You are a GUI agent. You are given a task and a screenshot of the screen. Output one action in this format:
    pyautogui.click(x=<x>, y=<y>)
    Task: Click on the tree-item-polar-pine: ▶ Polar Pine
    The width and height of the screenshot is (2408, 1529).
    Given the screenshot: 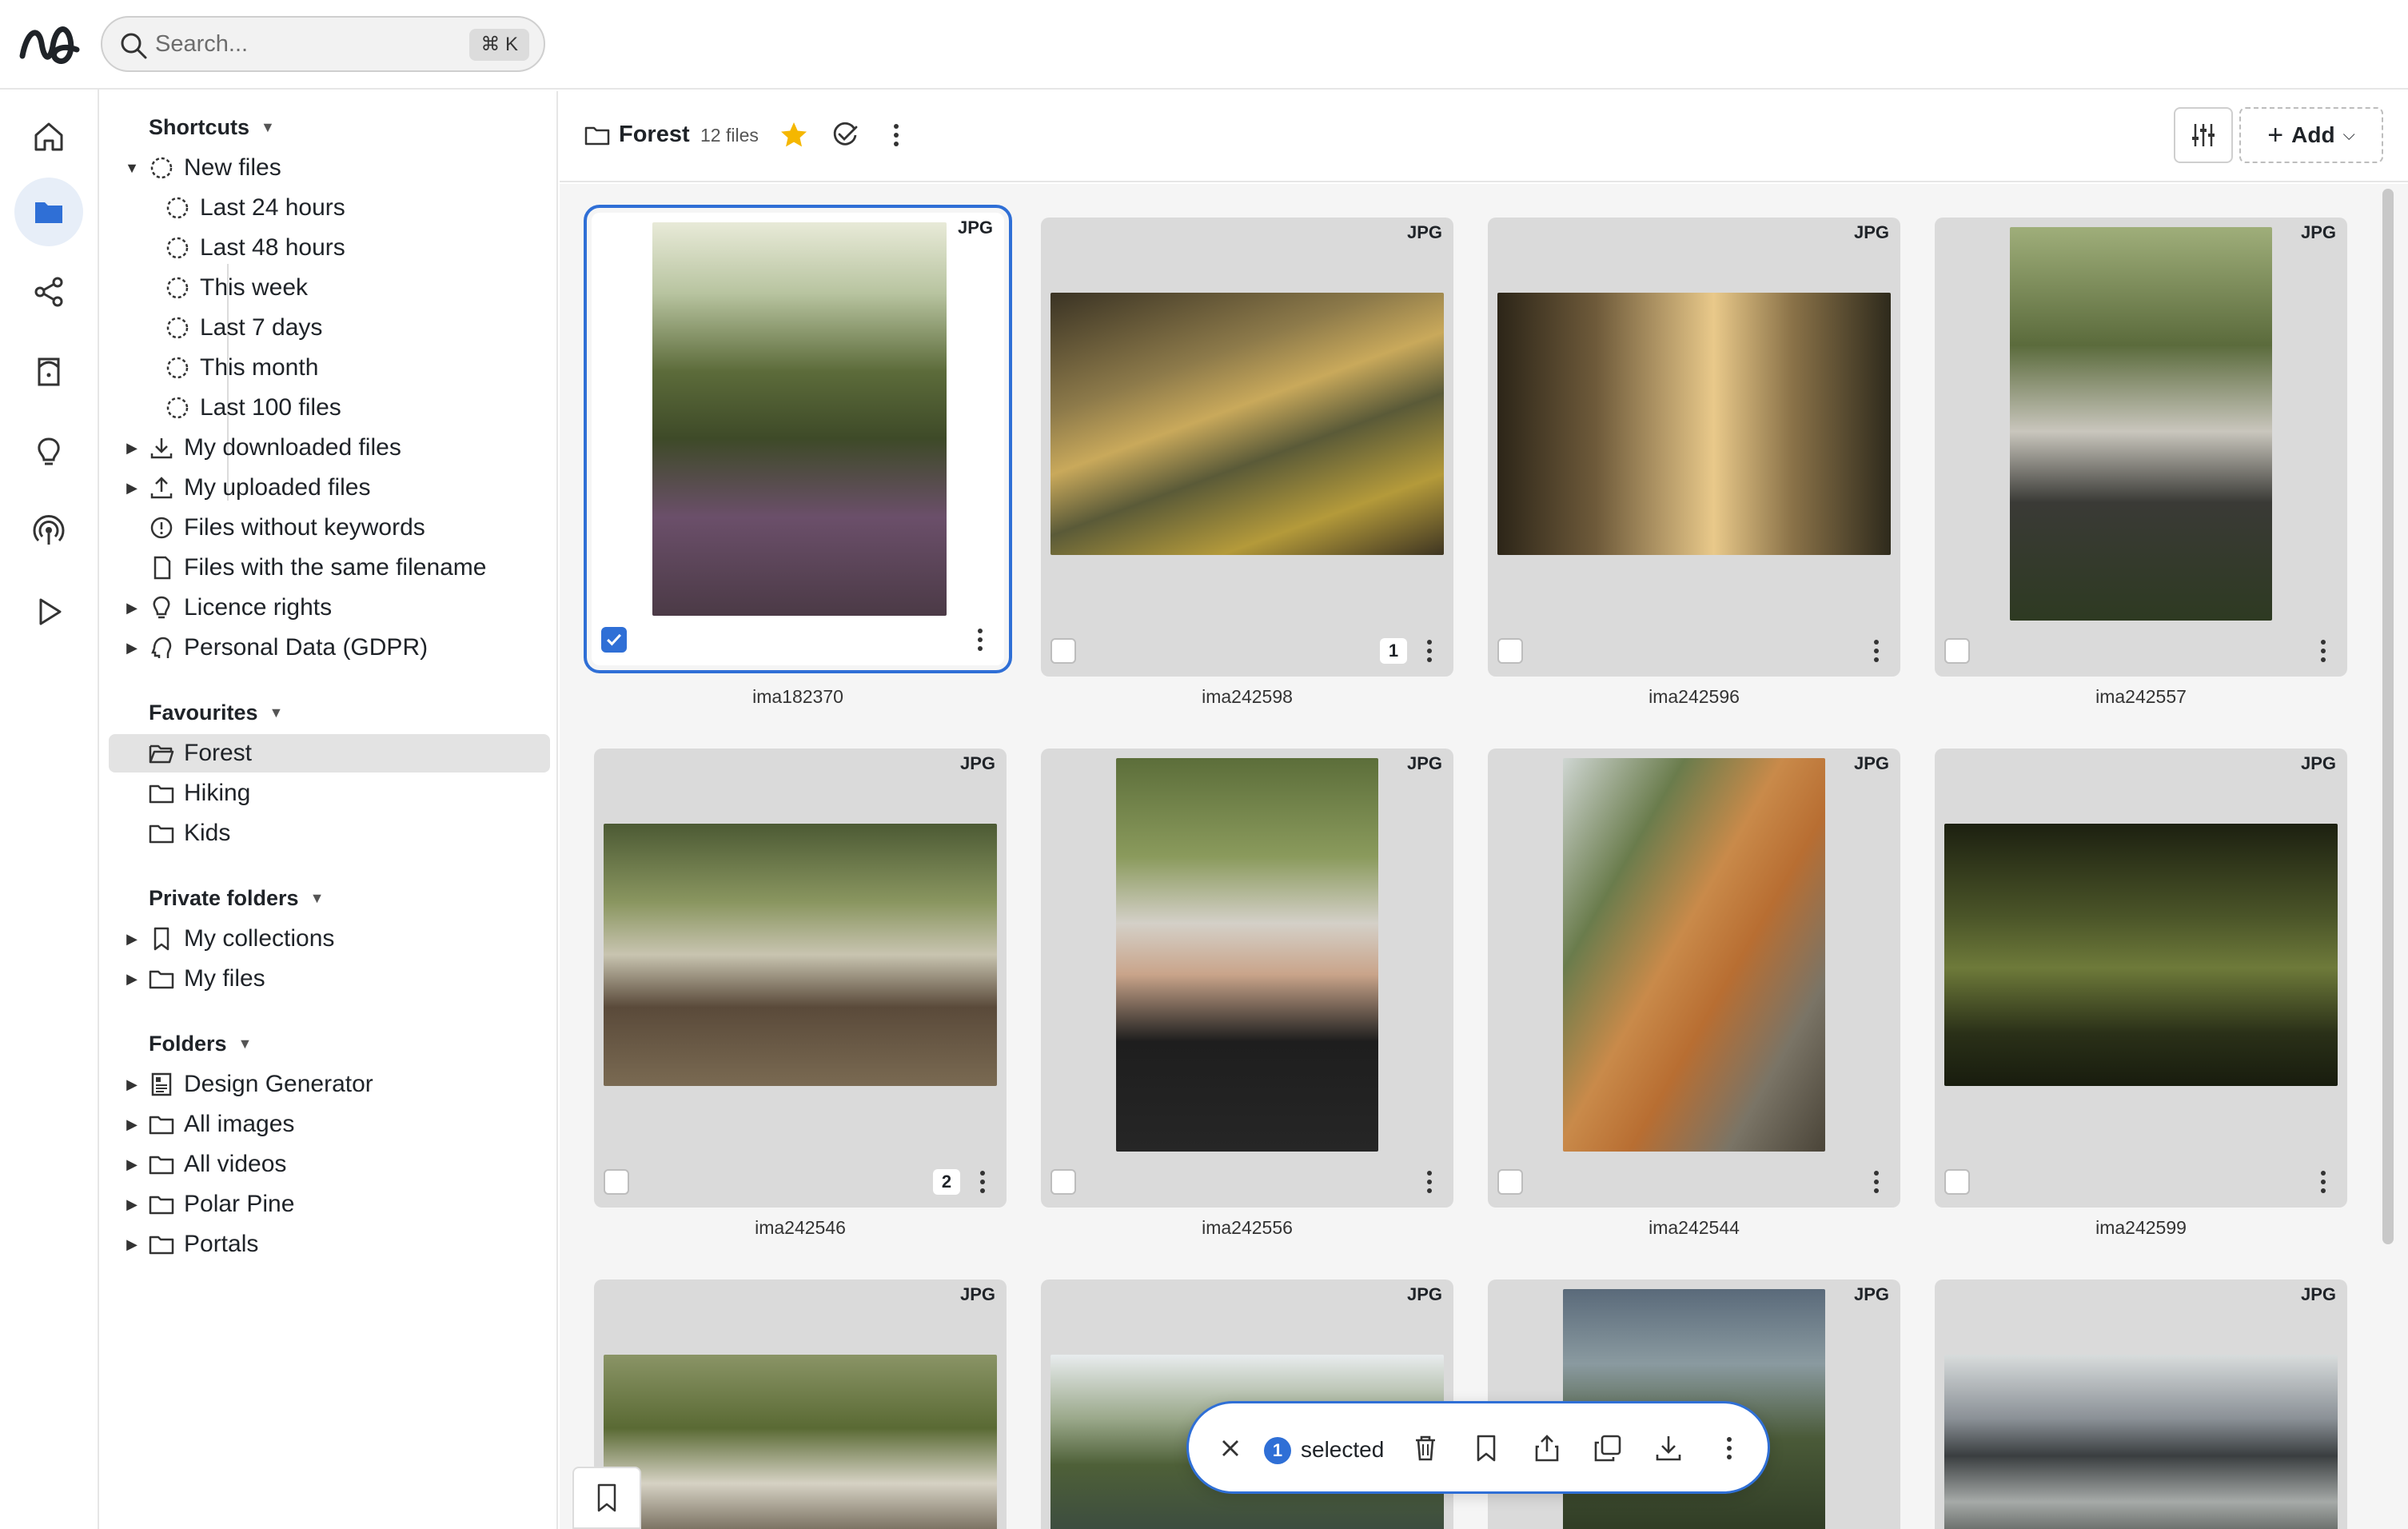 What is the action you would take?
    pyautogui.click(x=329, y=1204)
    